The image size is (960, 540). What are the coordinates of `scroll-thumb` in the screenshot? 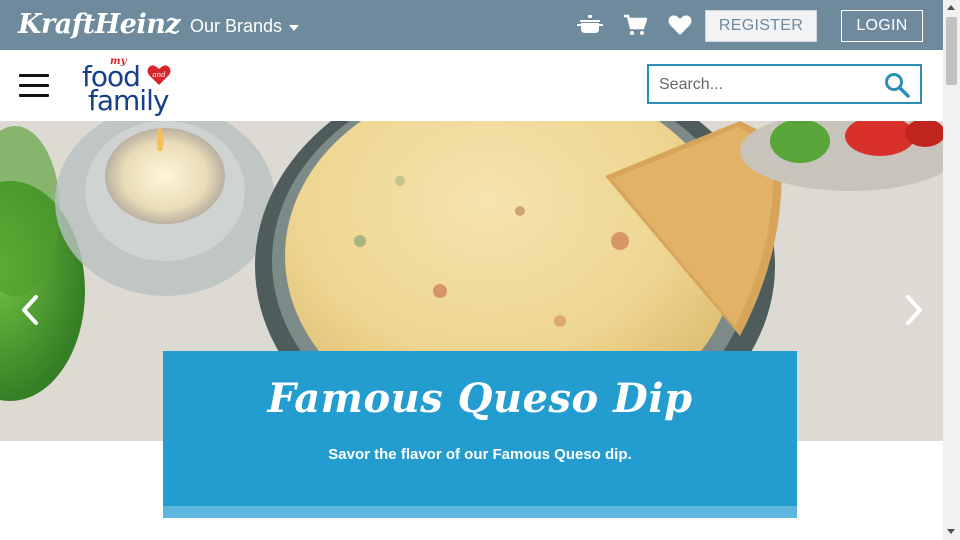 It's located at (951, 51).